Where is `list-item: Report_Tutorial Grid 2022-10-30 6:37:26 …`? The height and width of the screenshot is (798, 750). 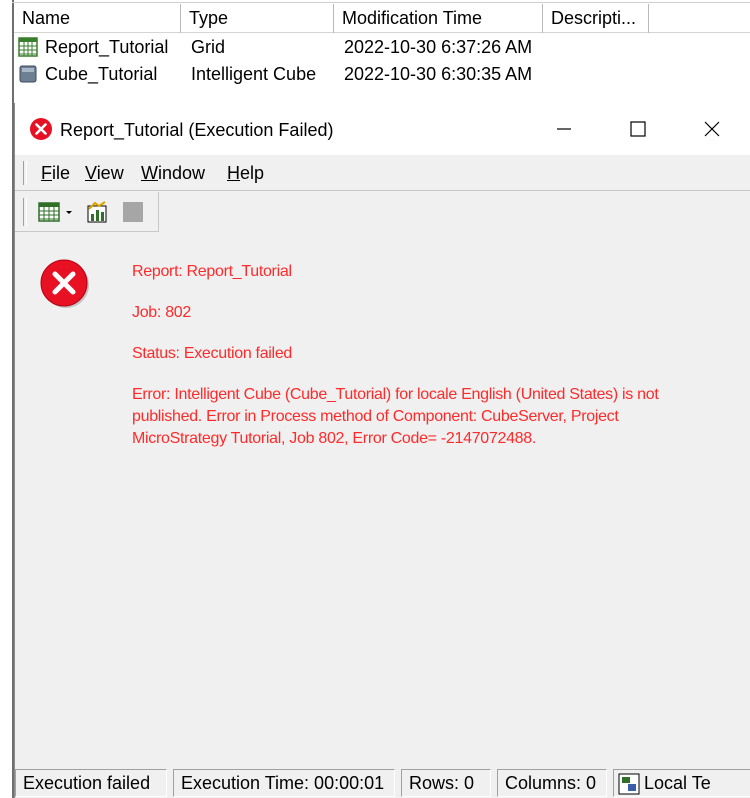
list-item: Report_Tutorial Grid 2022-10-30 6:37:26 … is located at coordinates (378, 48).